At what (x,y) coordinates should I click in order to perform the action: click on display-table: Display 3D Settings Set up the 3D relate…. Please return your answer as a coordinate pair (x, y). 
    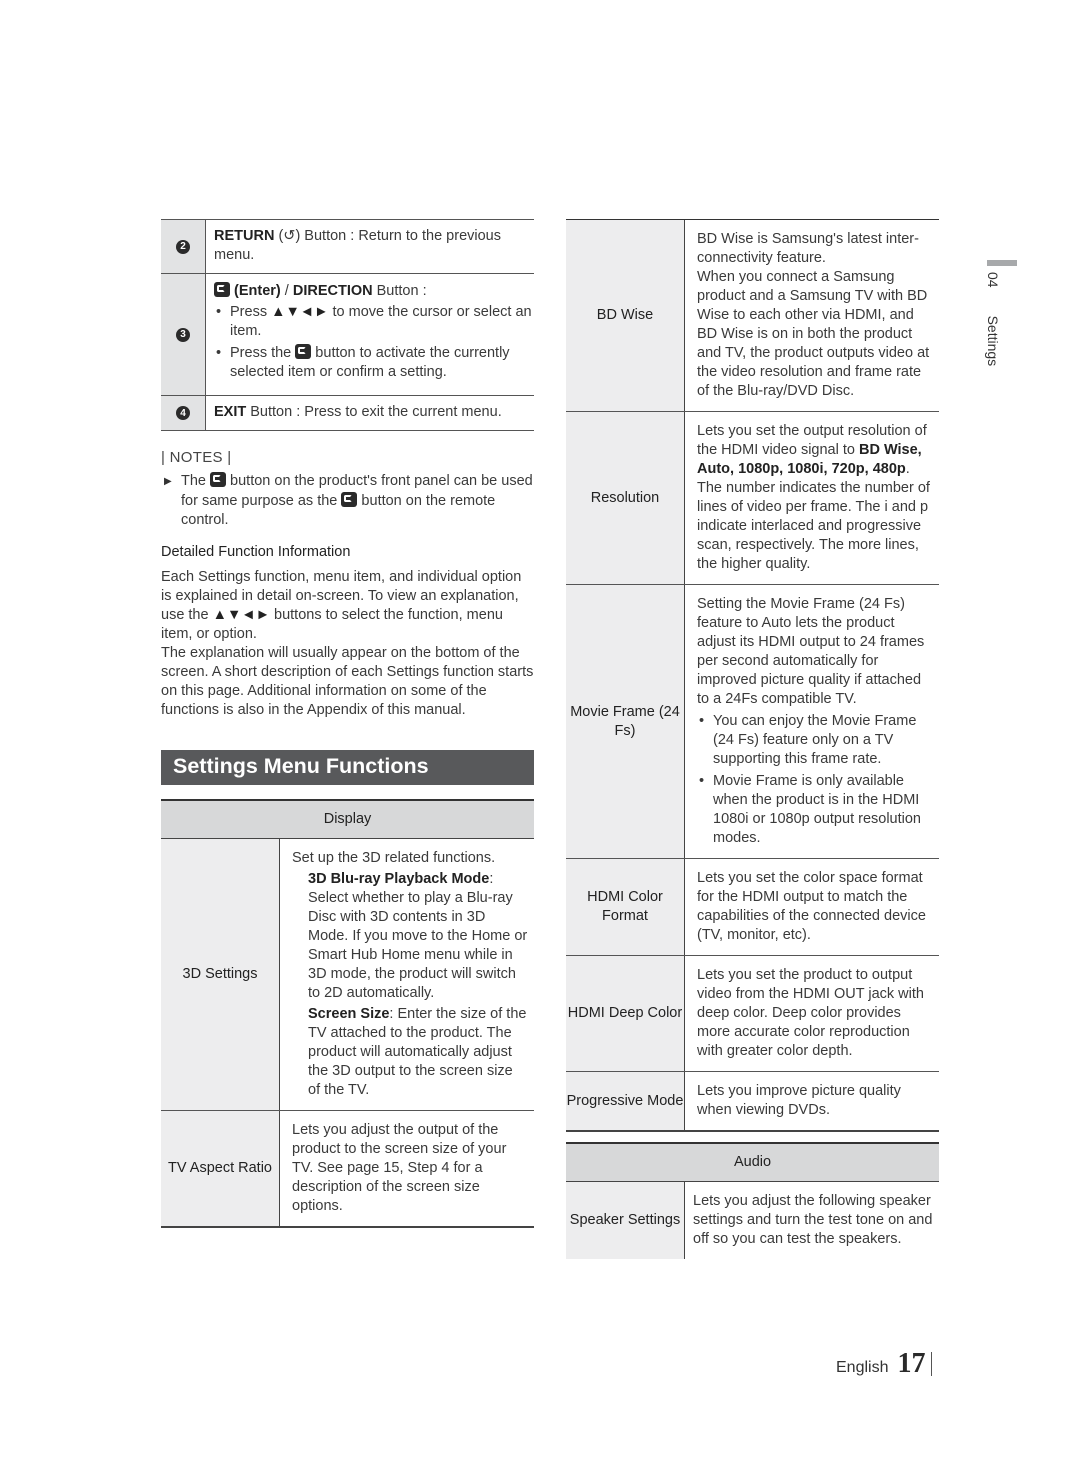
    Looking at the image, I should click on (347, 1013).